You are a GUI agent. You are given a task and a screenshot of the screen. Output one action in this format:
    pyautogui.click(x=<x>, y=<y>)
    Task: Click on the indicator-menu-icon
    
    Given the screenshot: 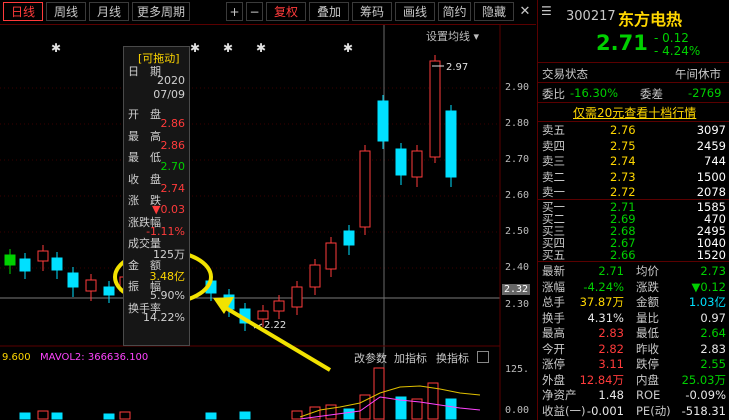 What is the action you would take?
    pyautogui.click(x=483, y=357)
    